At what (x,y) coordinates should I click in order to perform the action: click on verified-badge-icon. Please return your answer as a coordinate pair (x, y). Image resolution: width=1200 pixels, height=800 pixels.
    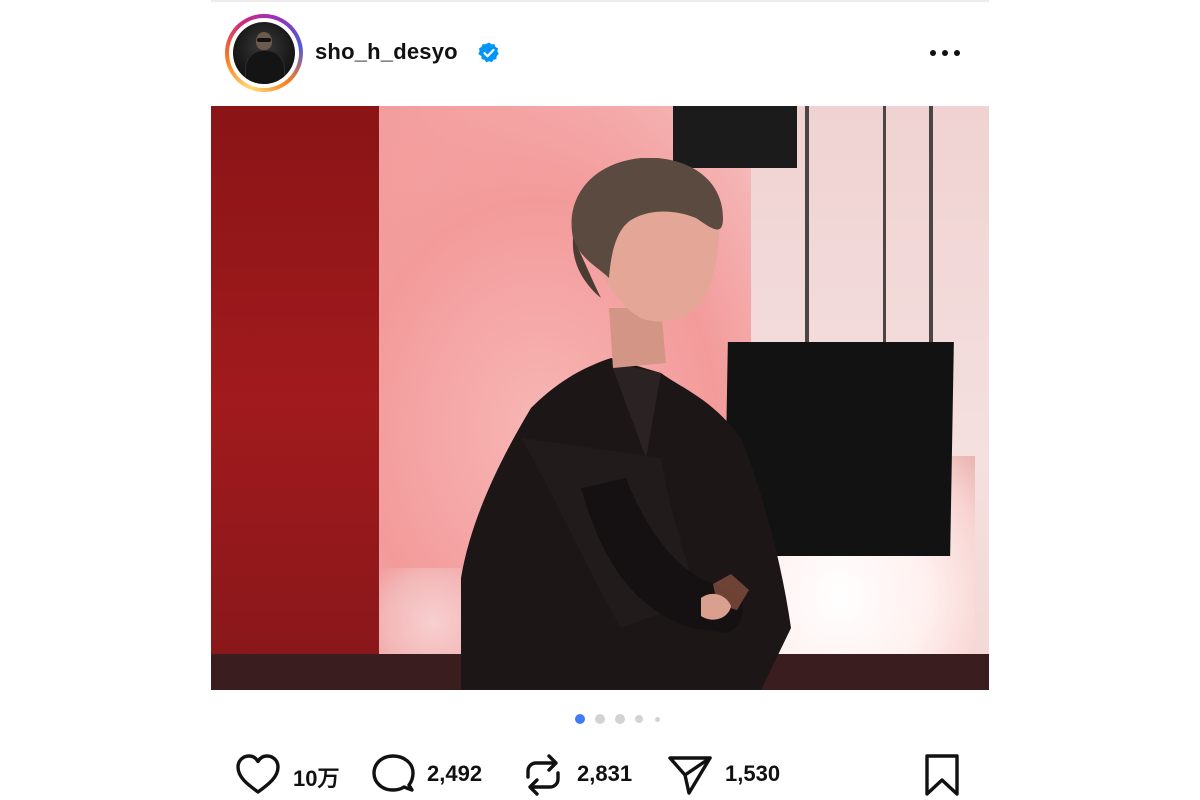
    Looking at the image, I should click on (488, 52).